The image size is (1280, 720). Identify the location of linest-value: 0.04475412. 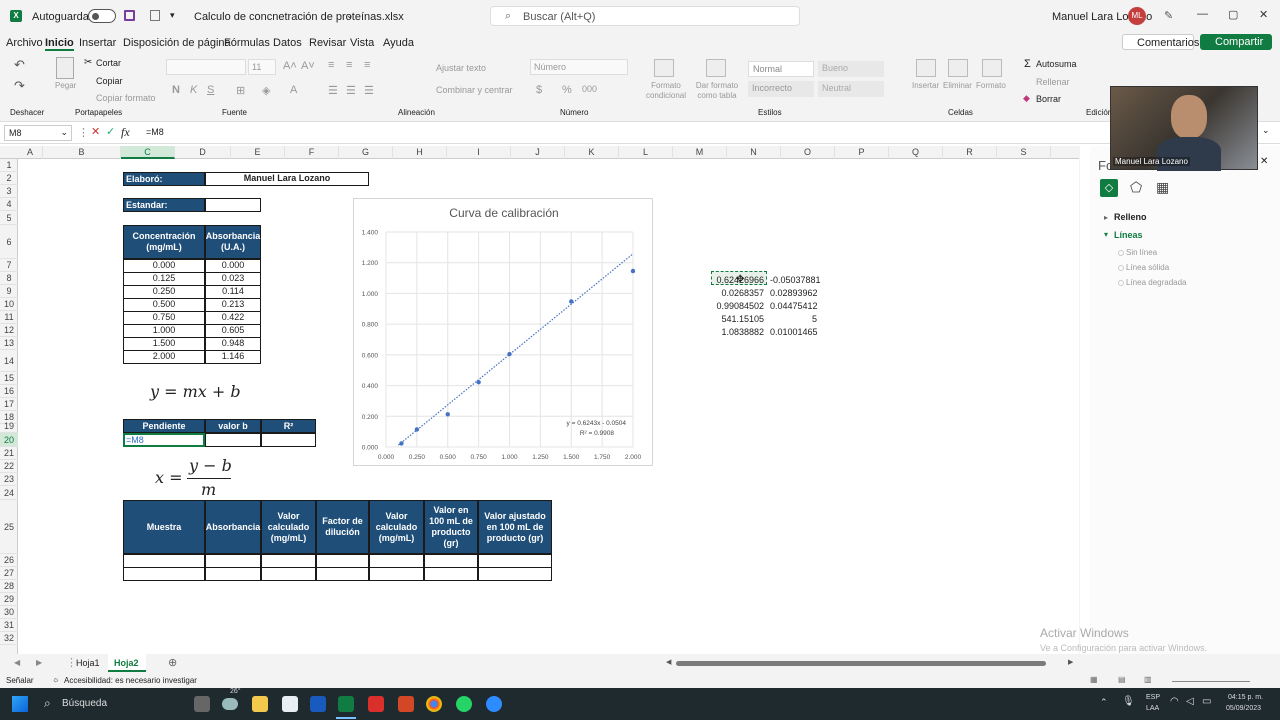
(794, 306).